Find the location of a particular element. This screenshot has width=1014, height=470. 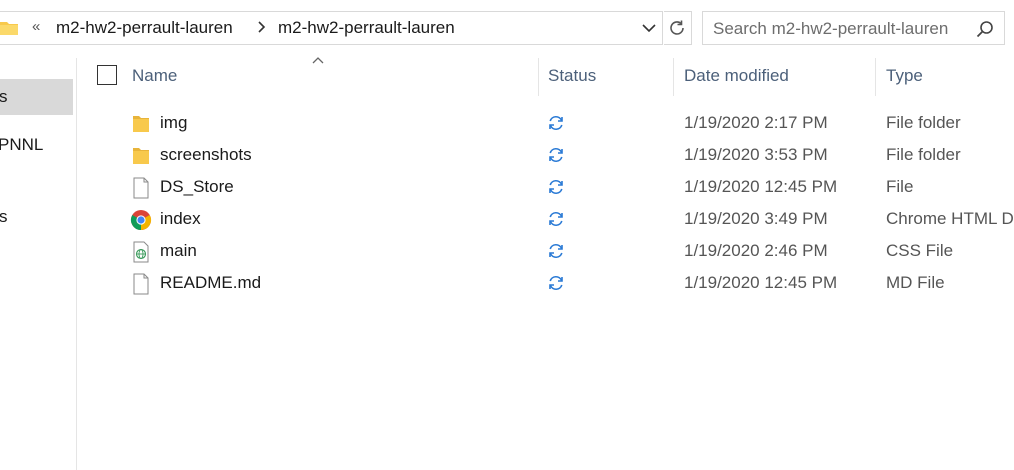

file-name: img is located at coordinates (174, 122).